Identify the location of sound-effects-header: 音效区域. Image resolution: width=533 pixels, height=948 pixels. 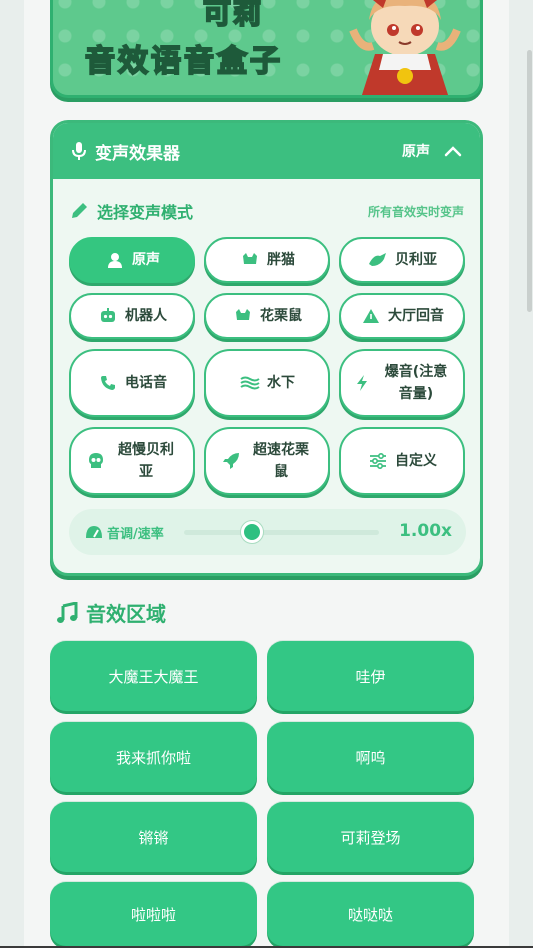
(111, 612).